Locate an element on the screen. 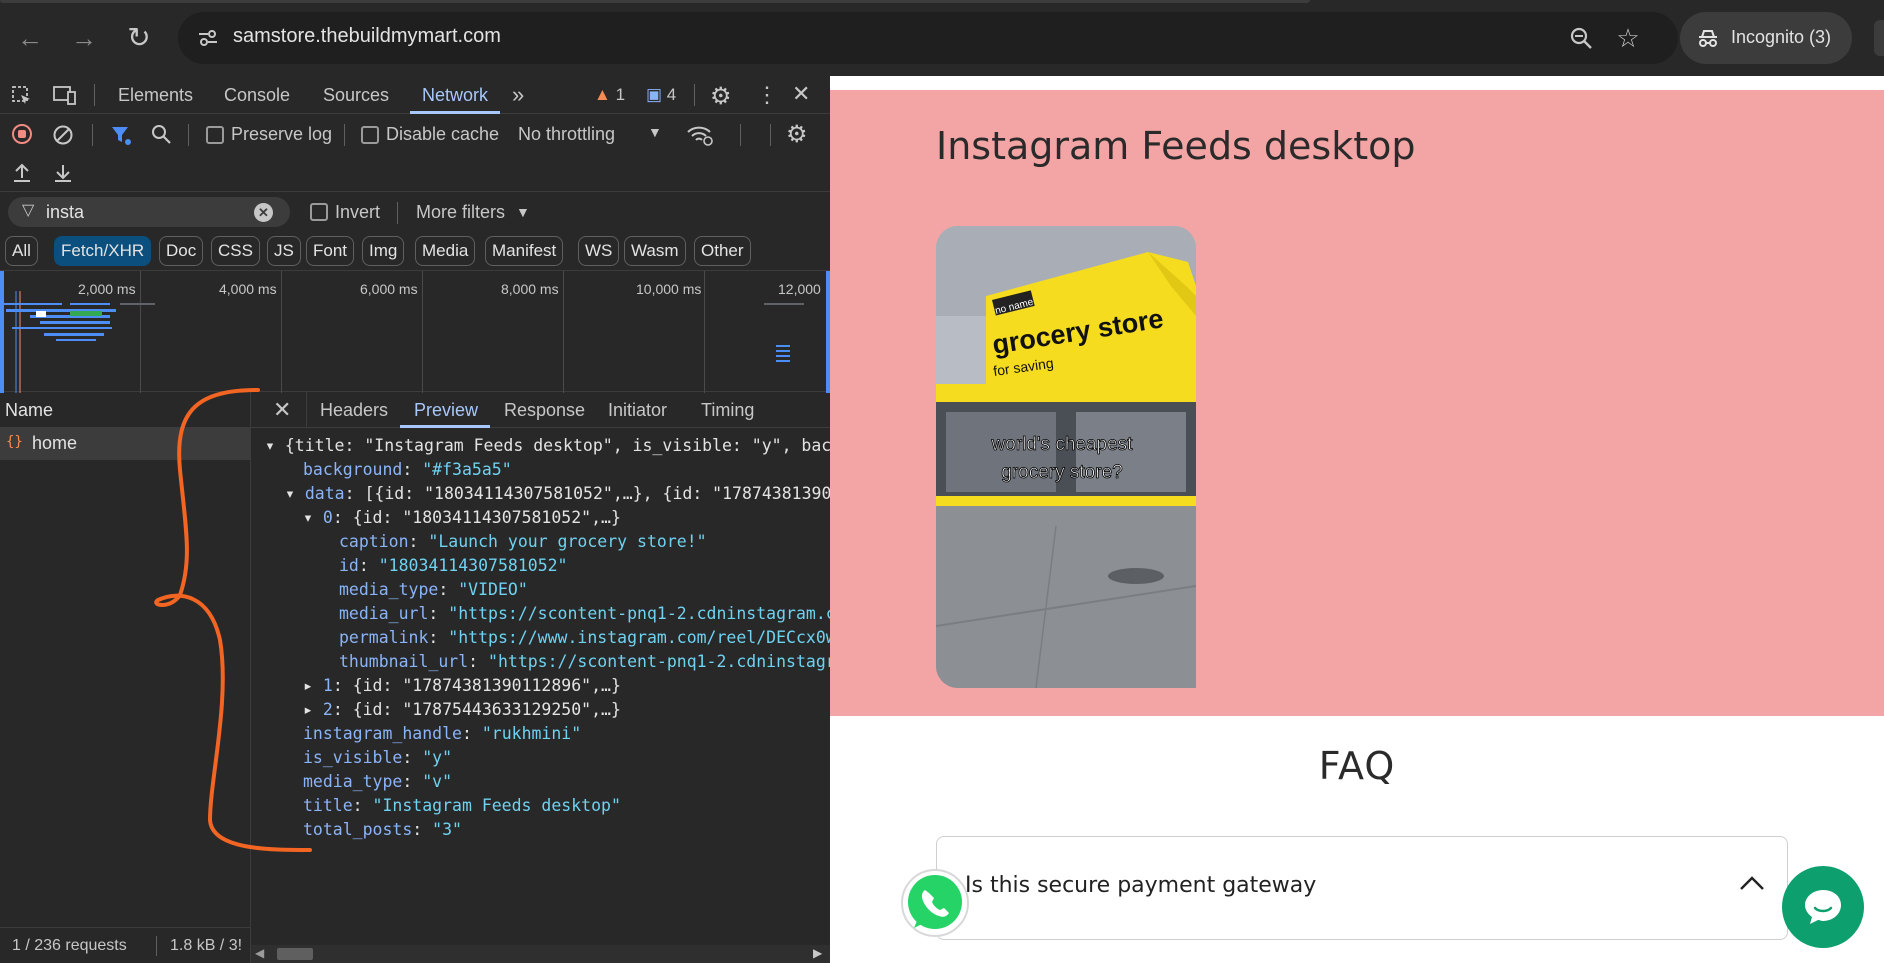 The width and height of the screenshot is (1884, 963). incognito-button: Incognito (3) is located at coordinates (1766, 38).